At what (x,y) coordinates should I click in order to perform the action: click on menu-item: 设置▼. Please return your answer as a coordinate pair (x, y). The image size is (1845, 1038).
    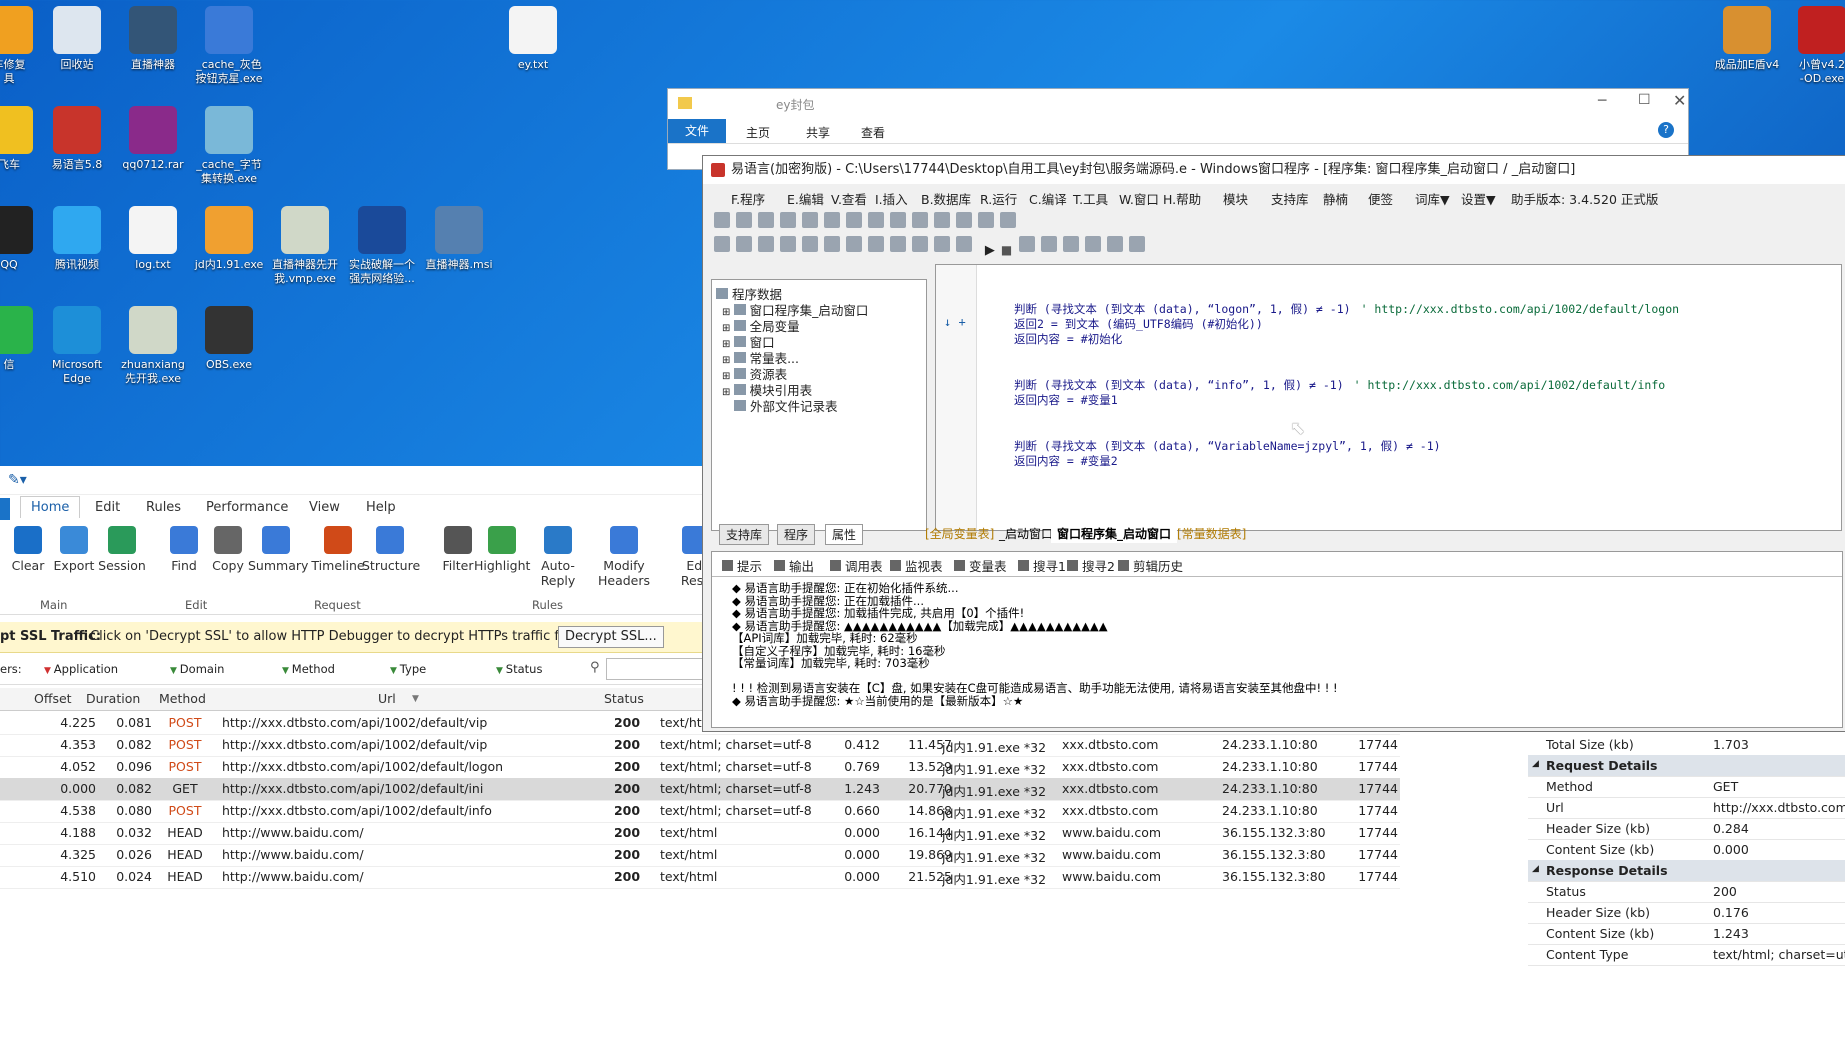
    Looking at the image, I should click on (1478, 198).